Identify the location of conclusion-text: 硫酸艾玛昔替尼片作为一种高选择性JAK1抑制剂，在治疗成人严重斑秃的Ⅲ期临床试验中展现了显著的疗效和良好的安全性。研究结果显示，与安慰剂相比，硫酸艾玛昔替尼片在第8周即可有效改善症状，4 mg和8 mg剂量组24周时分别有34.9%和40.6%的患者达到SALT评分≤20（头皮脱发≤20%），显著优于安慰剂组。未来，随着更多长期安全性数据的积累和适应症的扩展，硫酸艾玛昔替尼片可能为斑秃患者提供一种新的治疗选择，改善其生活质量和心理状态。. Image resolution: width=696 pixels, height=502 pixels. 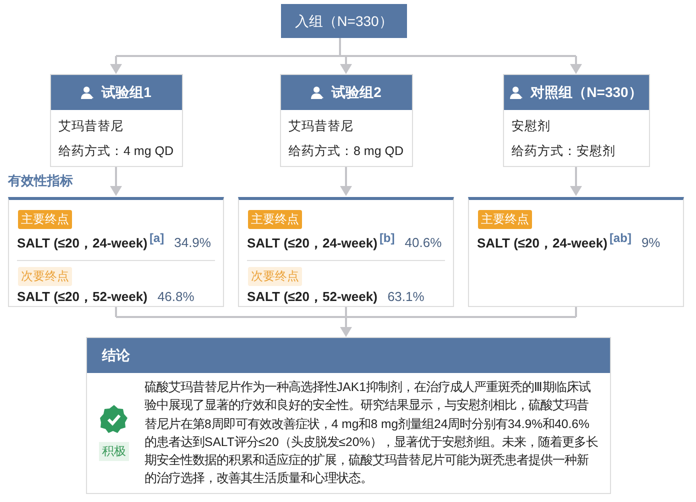
(372, 433).